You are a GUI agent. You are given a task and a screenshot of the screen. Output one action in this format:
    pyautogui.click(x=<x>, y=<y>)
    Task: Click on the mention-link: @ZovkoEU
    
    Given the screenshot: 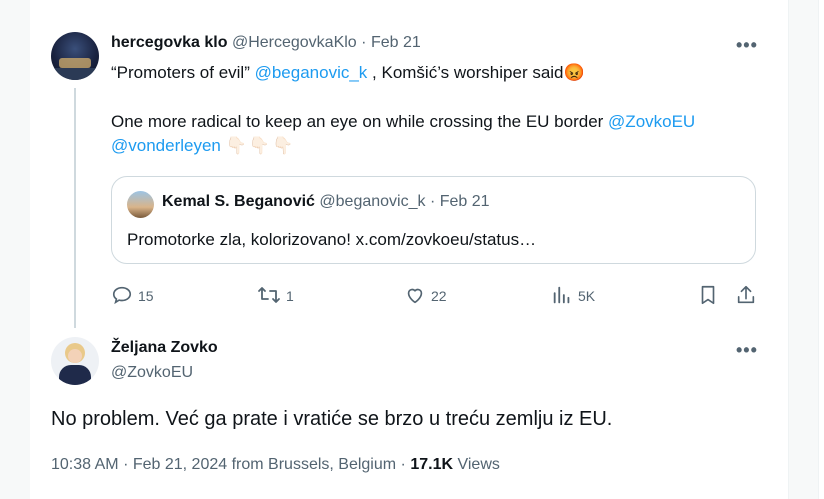 What is the action you would take?
    pyautogui.click(x=651, y=121)
    